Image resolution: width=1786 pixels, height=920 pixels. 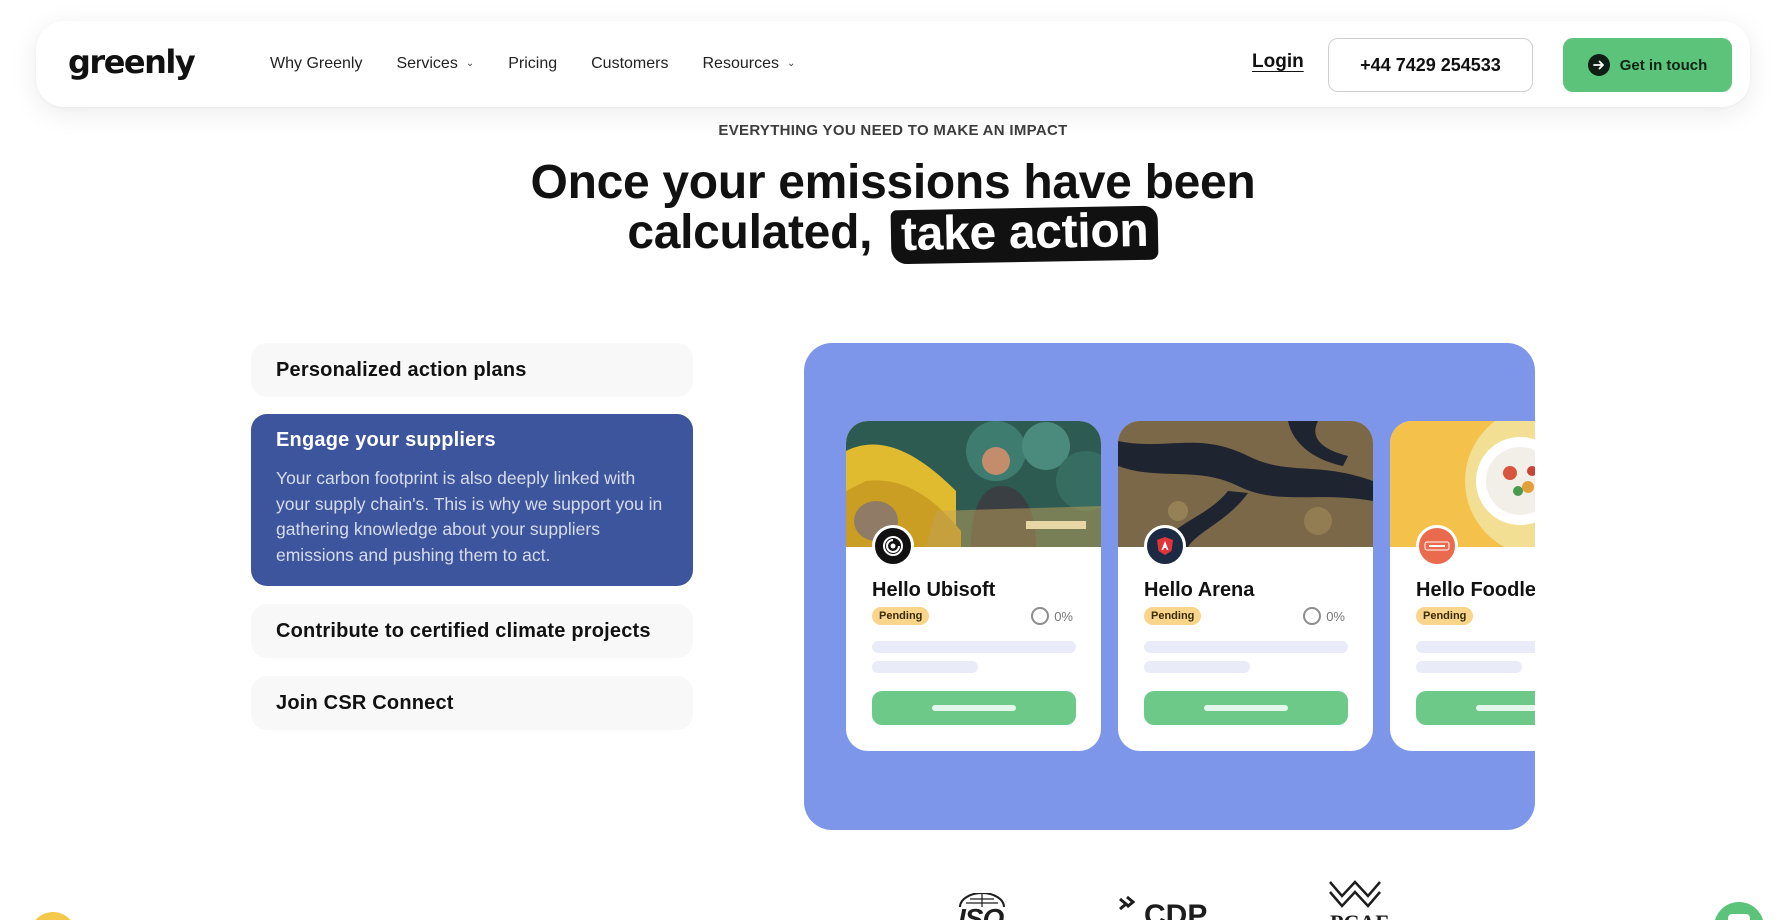 I want to click on food-photo, so click(x=1462, y=484).